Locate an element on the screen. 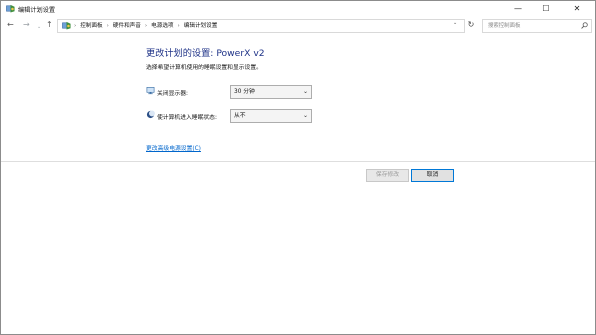  advanced-power-settings-link: 更改高级电源设置(C) is located at coordinates (173, 147).